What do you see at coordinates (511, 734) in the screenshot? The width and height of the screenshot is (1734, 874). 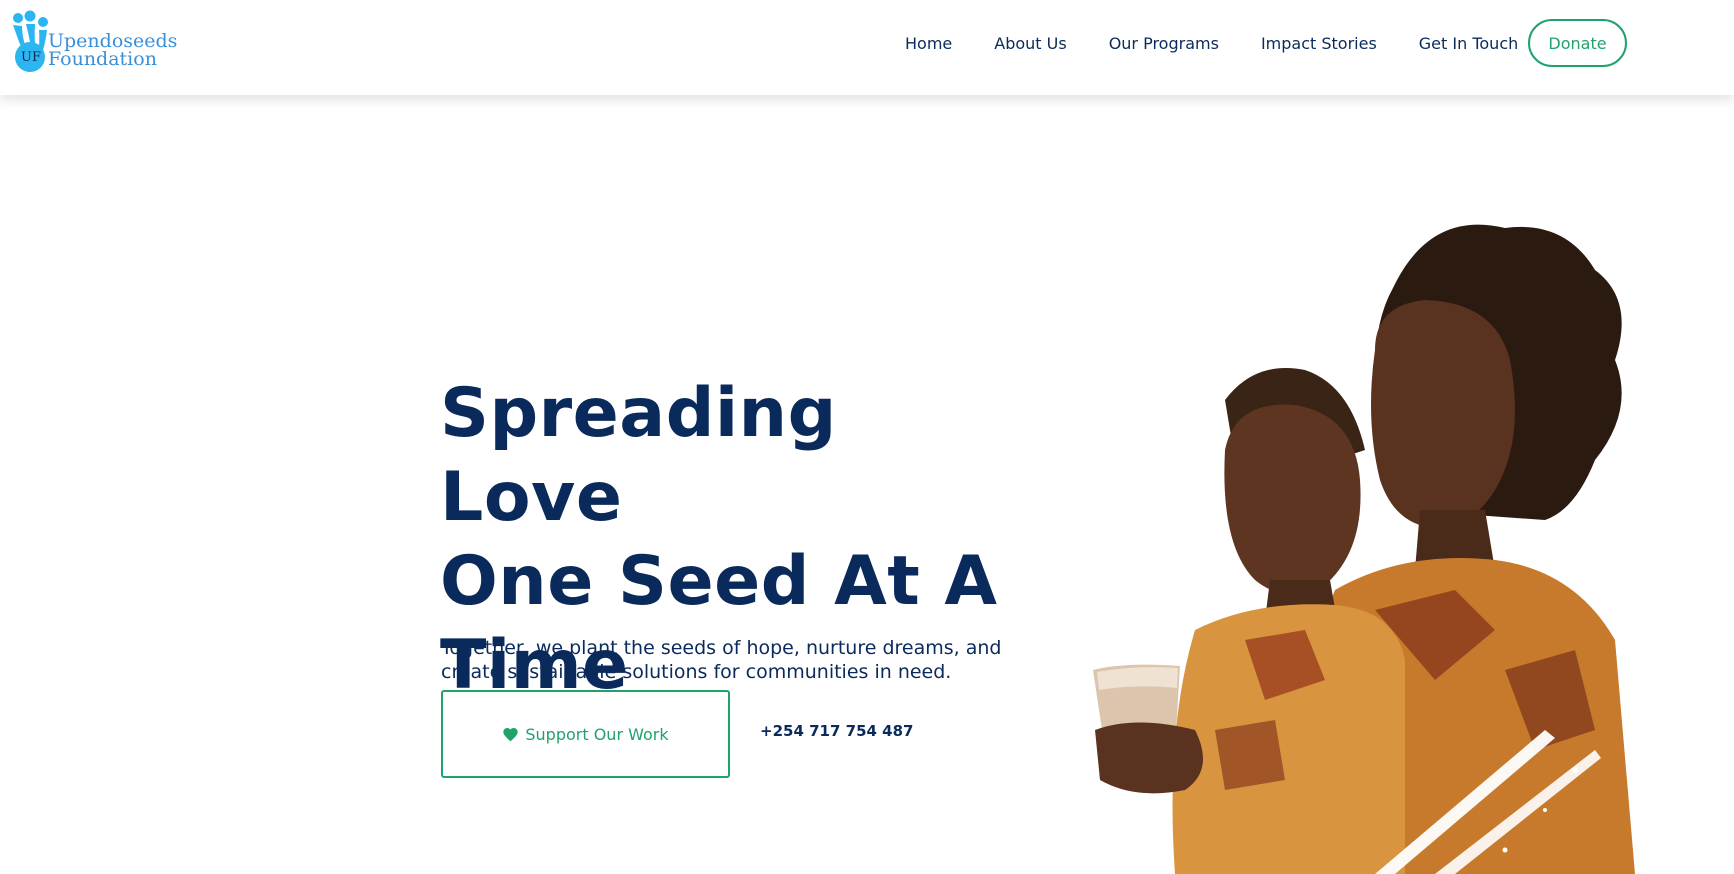 I see `heart-icon` at bounding box center [511, 734].